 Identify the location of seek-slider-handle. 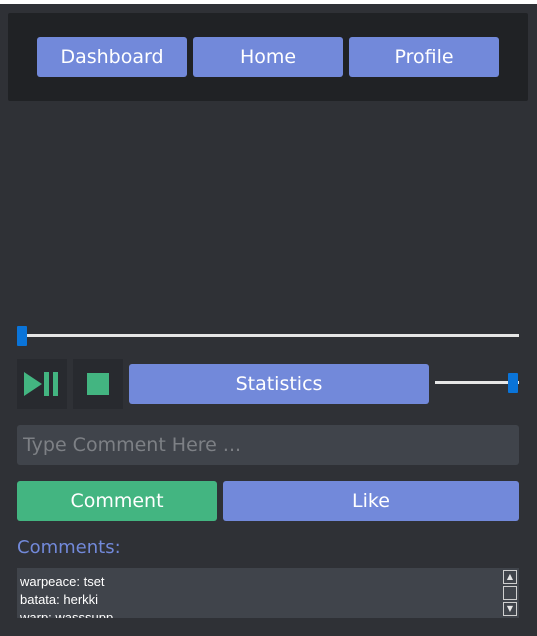
(22, 336).